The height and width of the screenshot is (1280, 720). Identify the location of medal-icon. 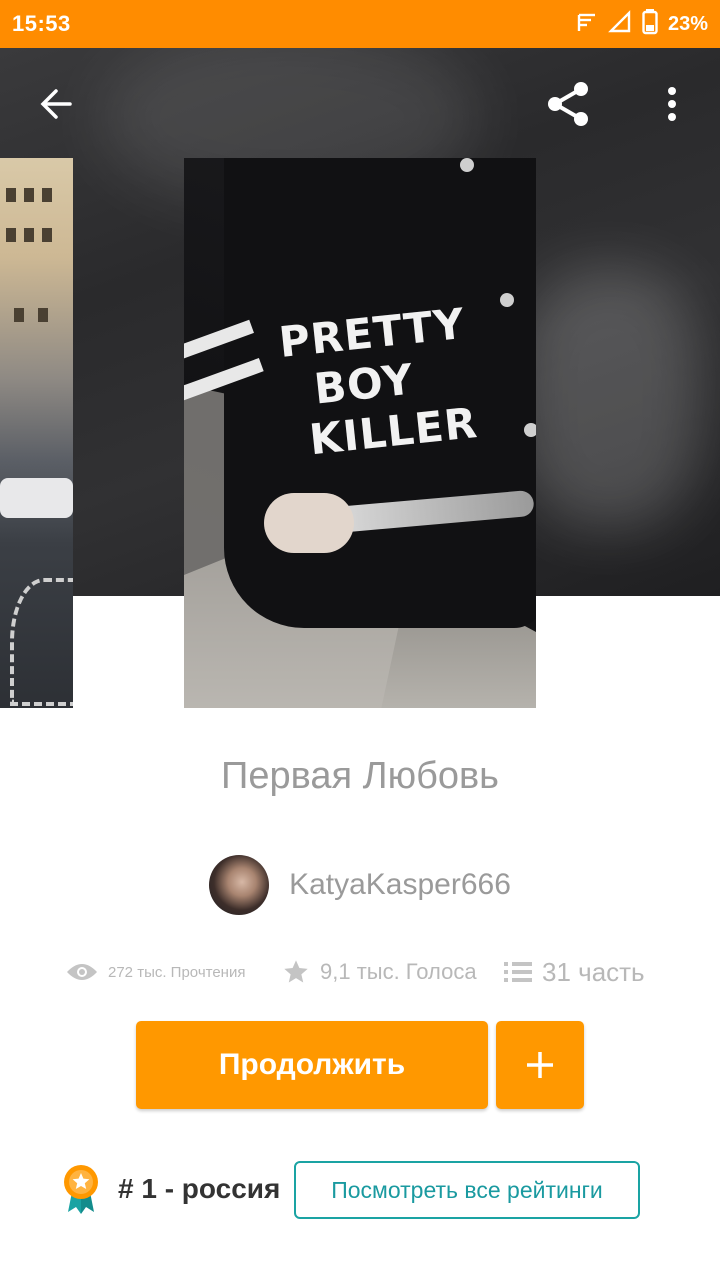
(81, 1189).